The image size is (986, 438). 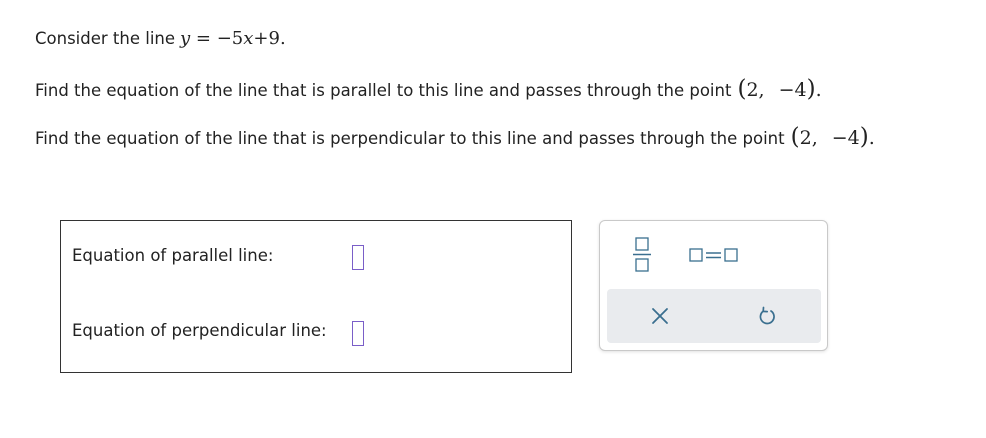 I want to click on perpendicular-equation-input, so click(x=358, y=333).